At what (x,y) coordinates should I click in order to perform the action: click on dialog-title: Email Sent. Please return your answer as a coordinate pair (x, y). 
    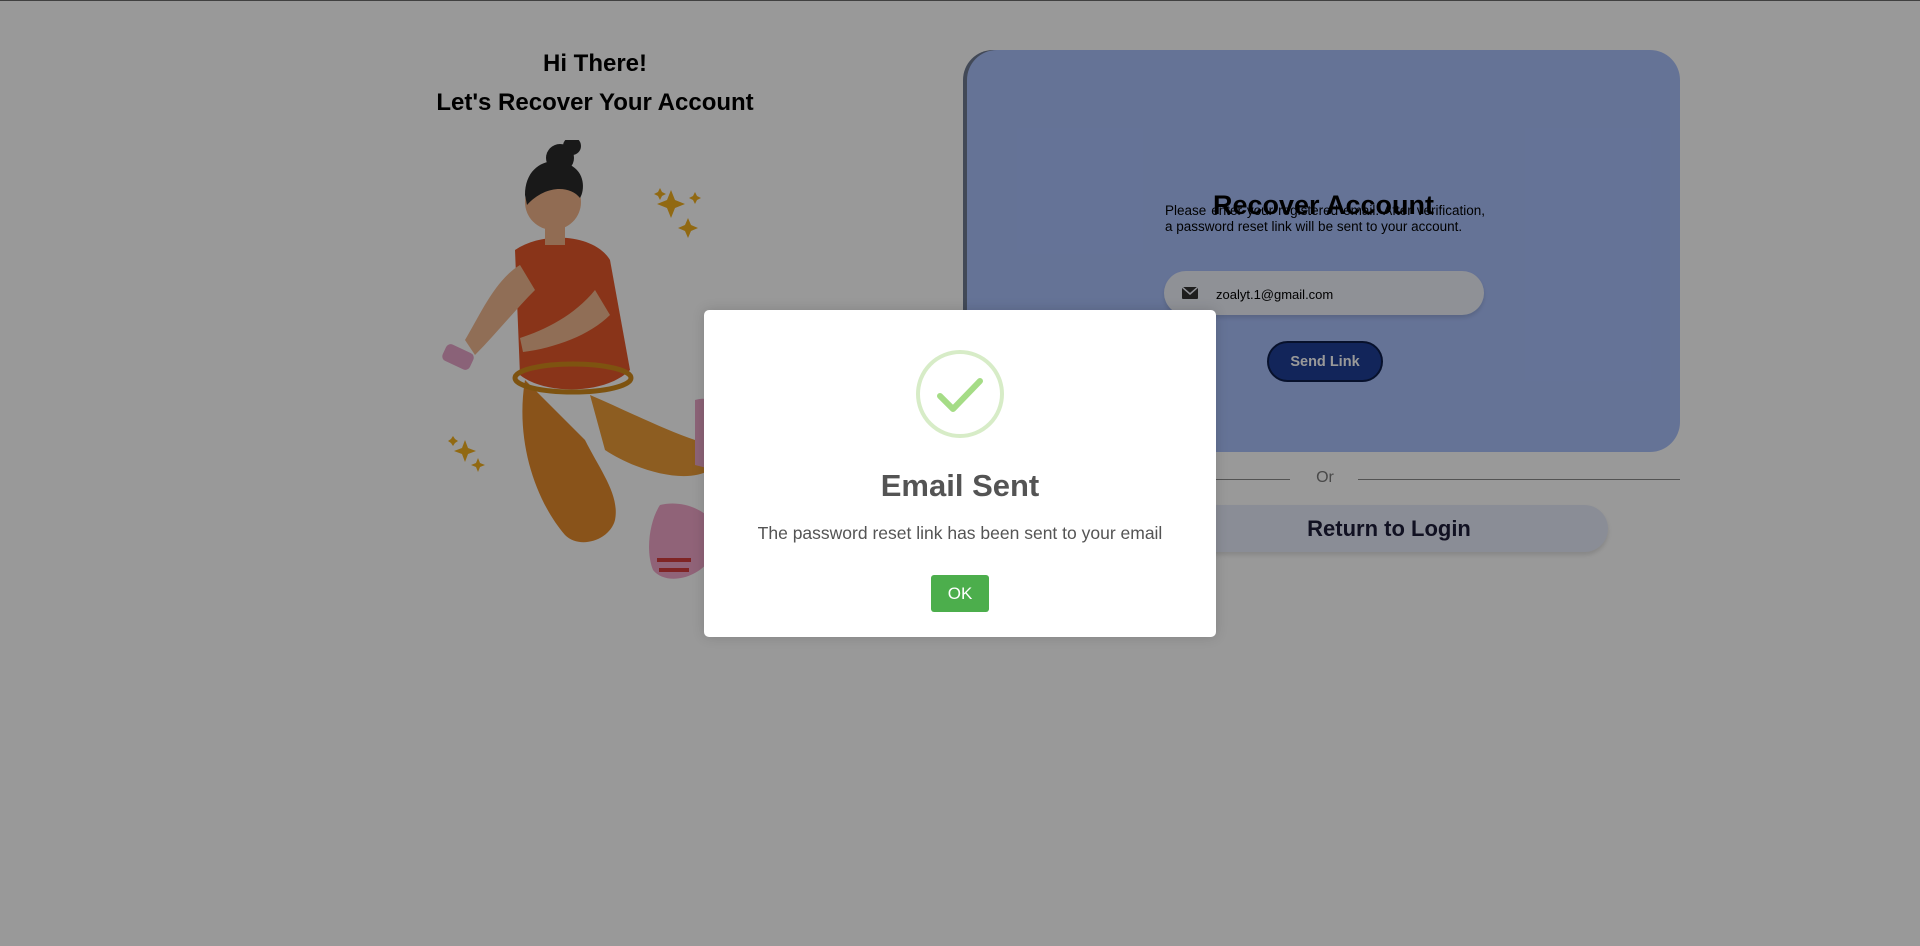
    Looking at the image, I should click on (960, 485).